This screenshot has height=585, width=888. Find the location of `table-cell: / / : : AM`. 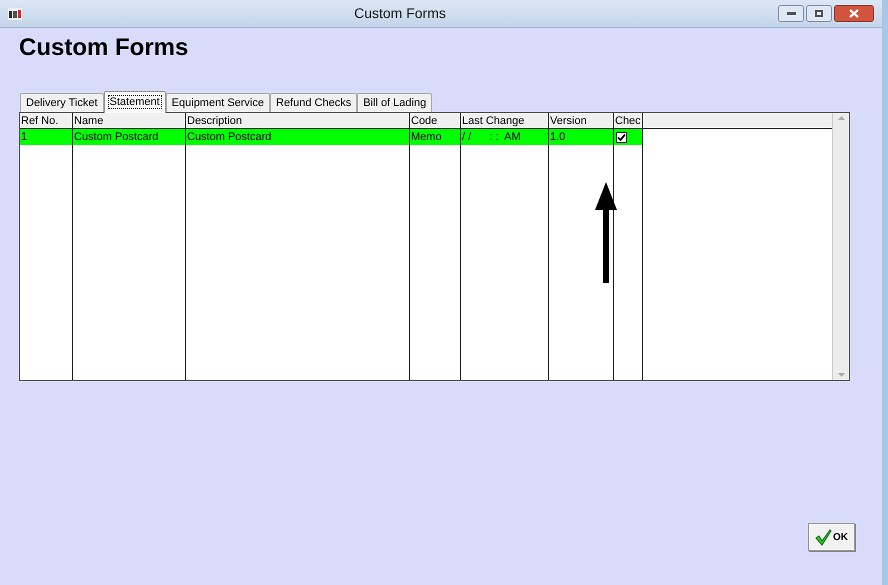

table-cell: / / : : AM is located at coordinates (504, 137).